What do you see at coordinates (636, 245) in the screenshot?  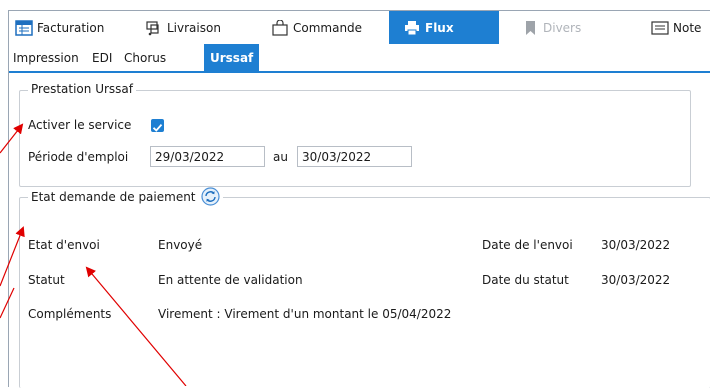 I see `date-envoi-value: 30/03/2022` at bounding box center [636, 245].